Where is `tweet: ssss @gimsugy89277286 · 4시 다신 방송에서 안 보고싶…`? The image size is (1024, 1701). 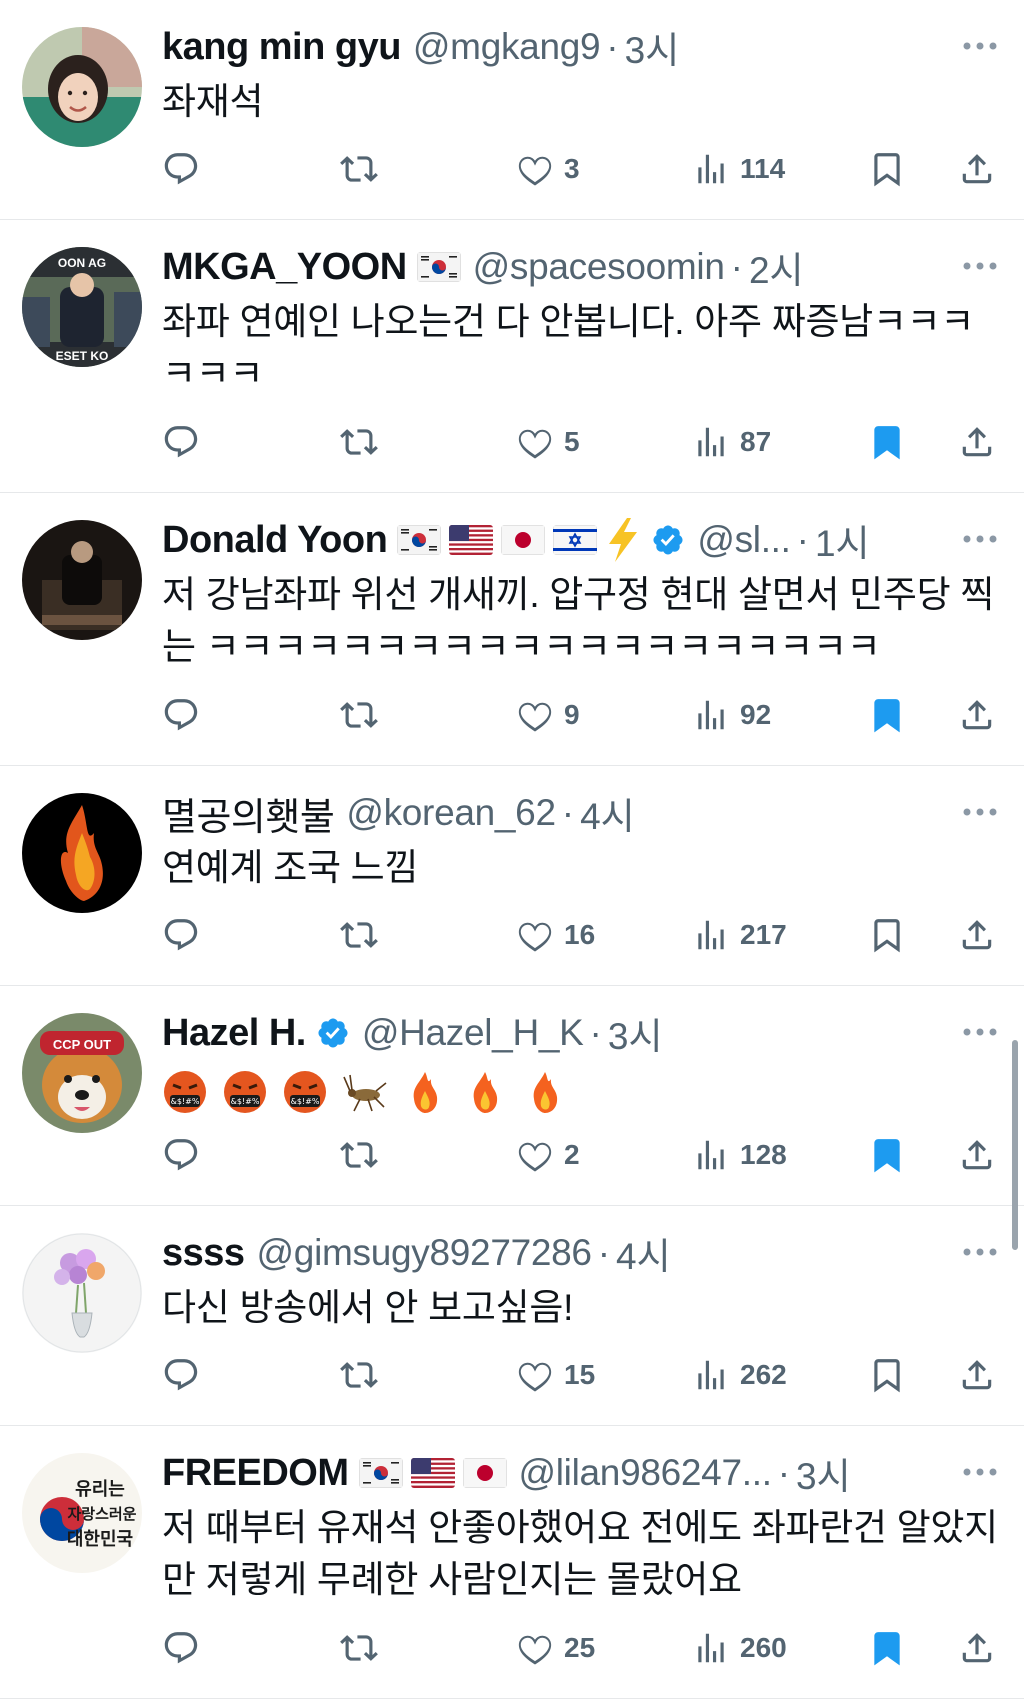
tweet: ssss @gimsugy89277286 · 4시 다신 방송에서 안 보고싶… is located at coordinates (512, 1316).